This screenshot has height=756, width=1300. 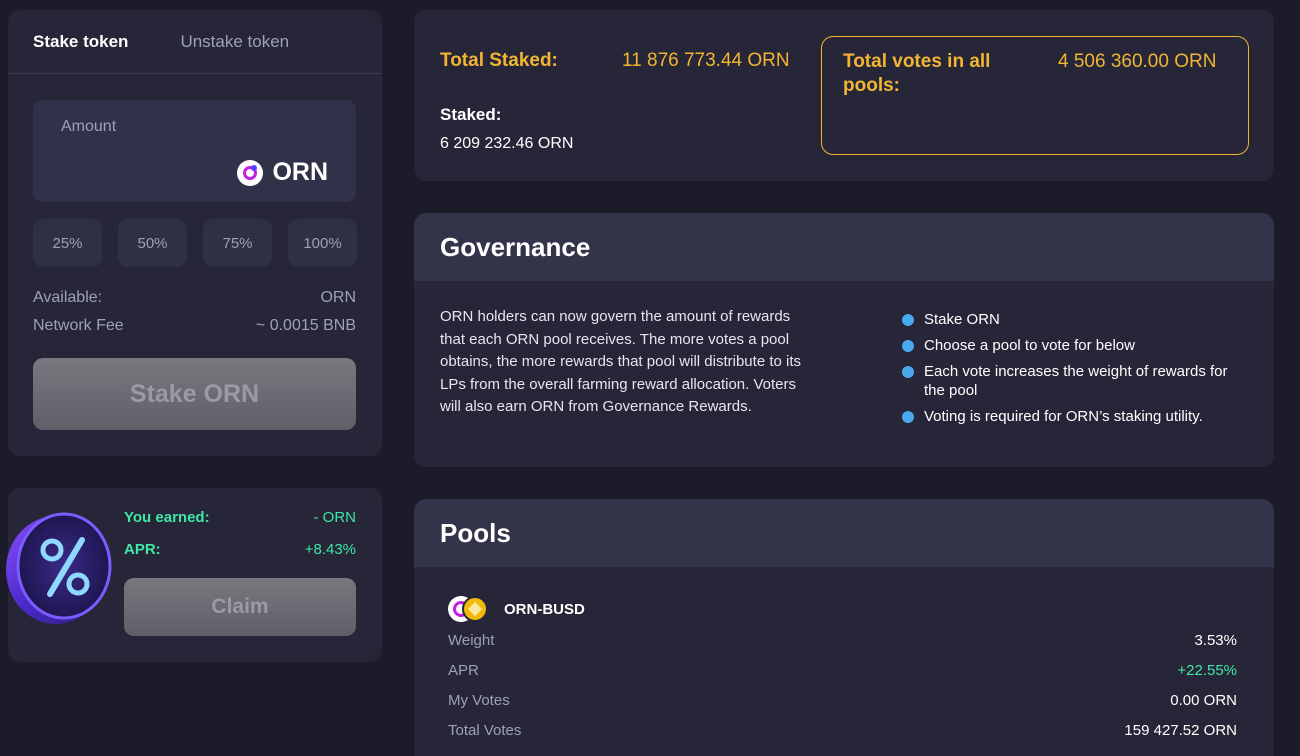 What do you see at coordinates (499, 60) in the screenshot?
I see `total-staked-label: Total Staked:` at bounding box center [499, 60].